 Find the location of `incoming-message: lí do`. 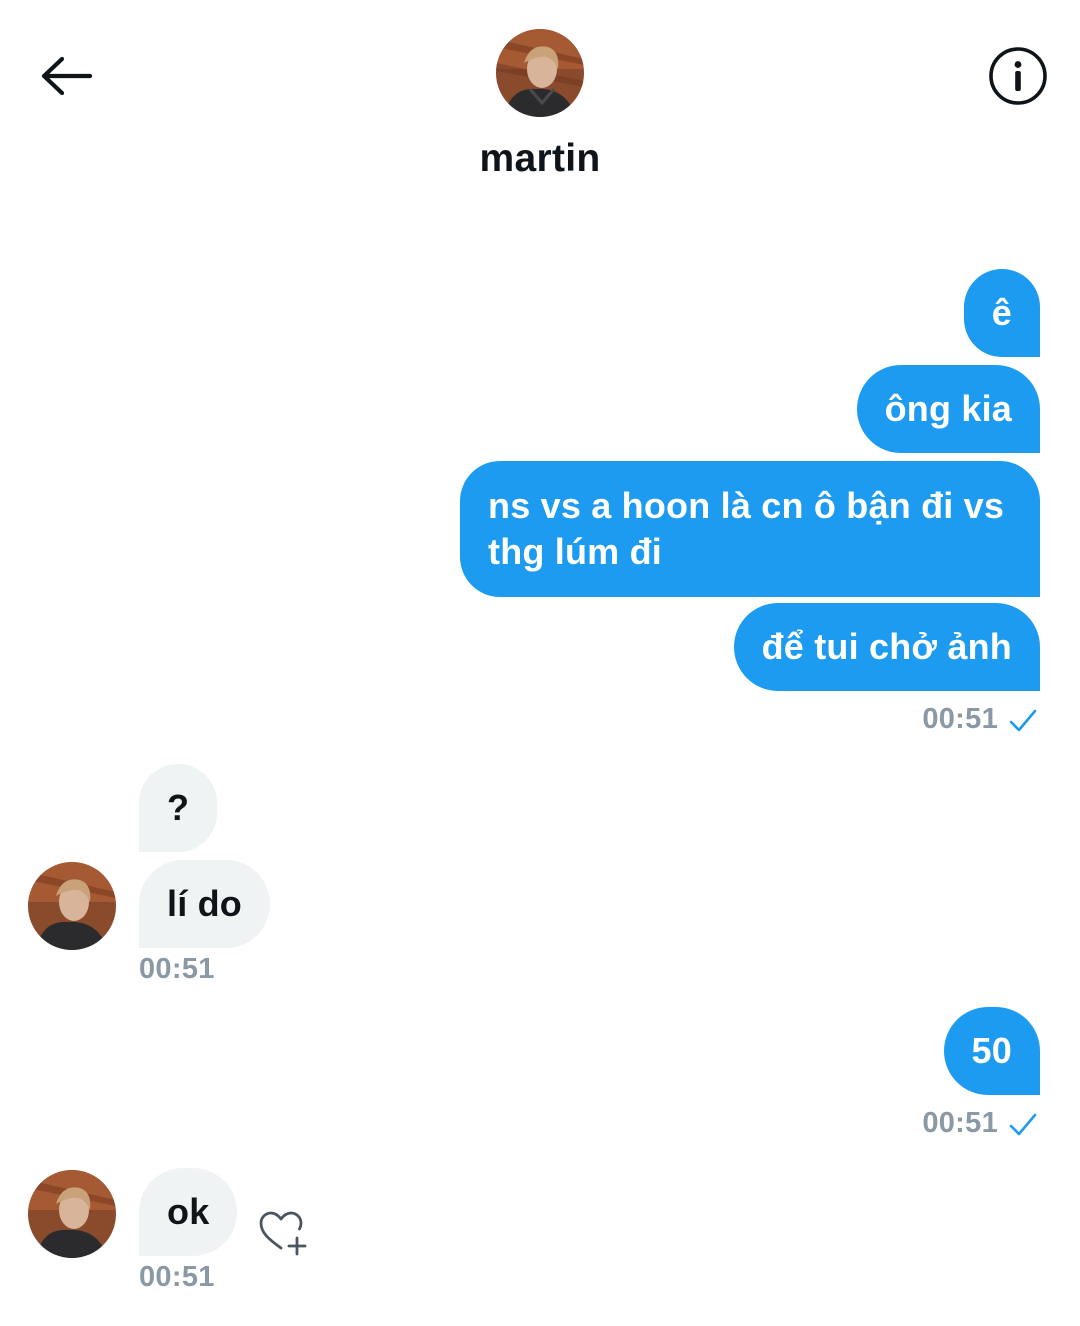

incoming-message: lí do is located at coordinates (204, 904).